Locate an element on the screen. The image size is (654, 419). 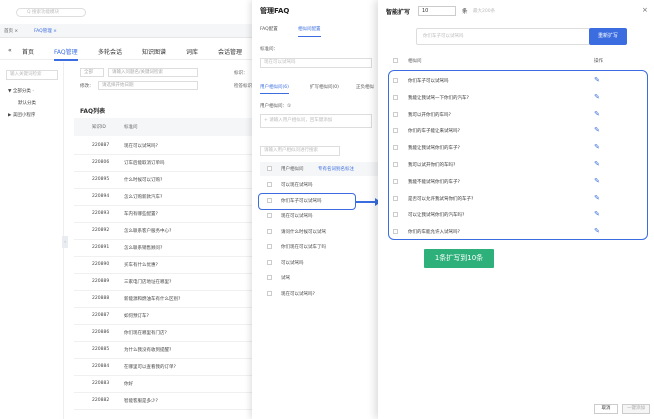
close-icon: × is located at coordinates (645, 10).